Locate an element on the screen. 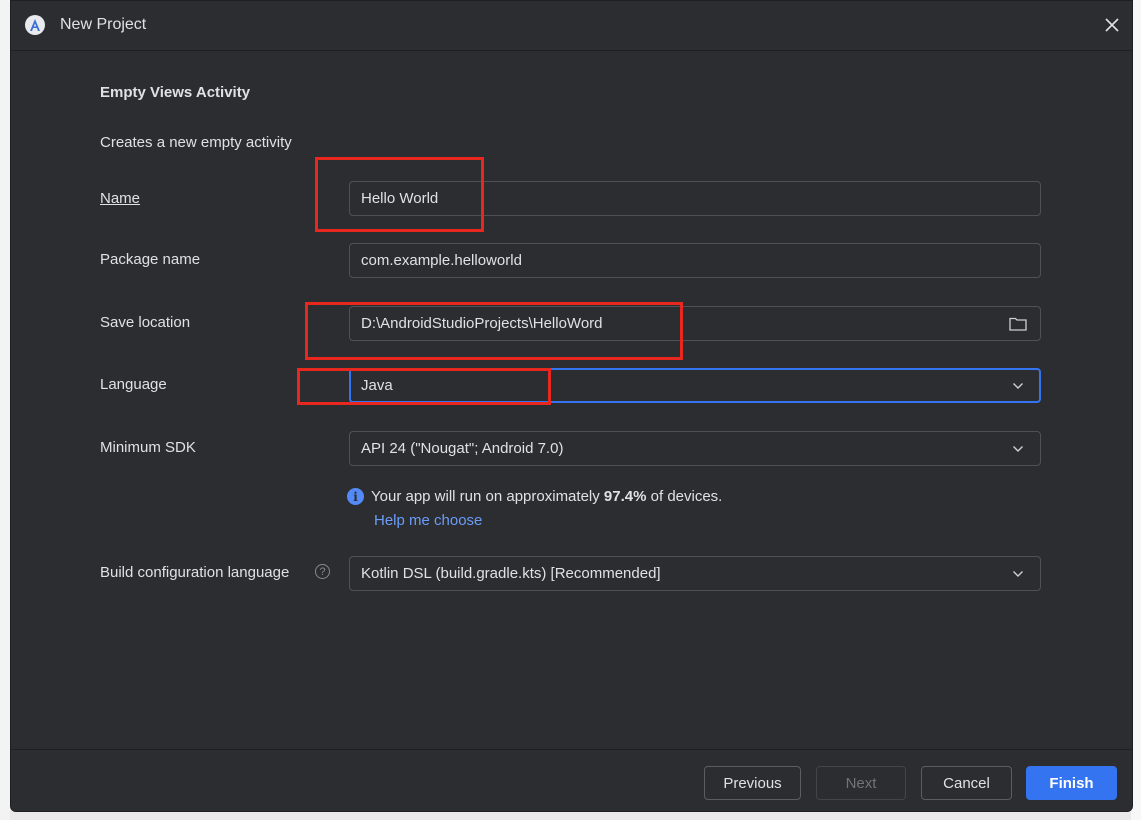 The image size is (1141, 820). dialog-title: New Project is located at coordinates (103, 24).